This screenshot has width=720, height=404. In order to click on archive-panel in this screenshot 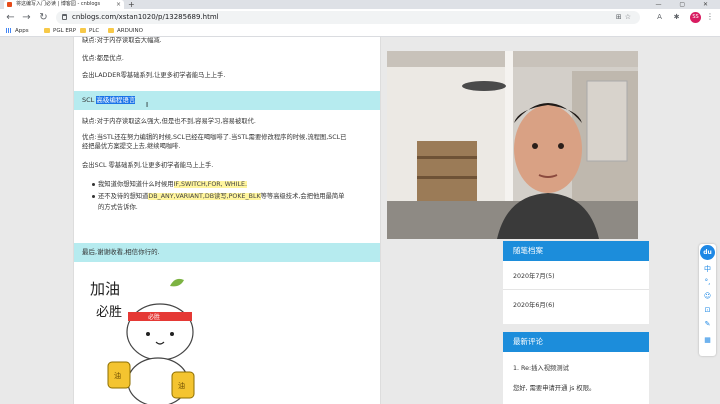, I will do `click(576, 292)`.